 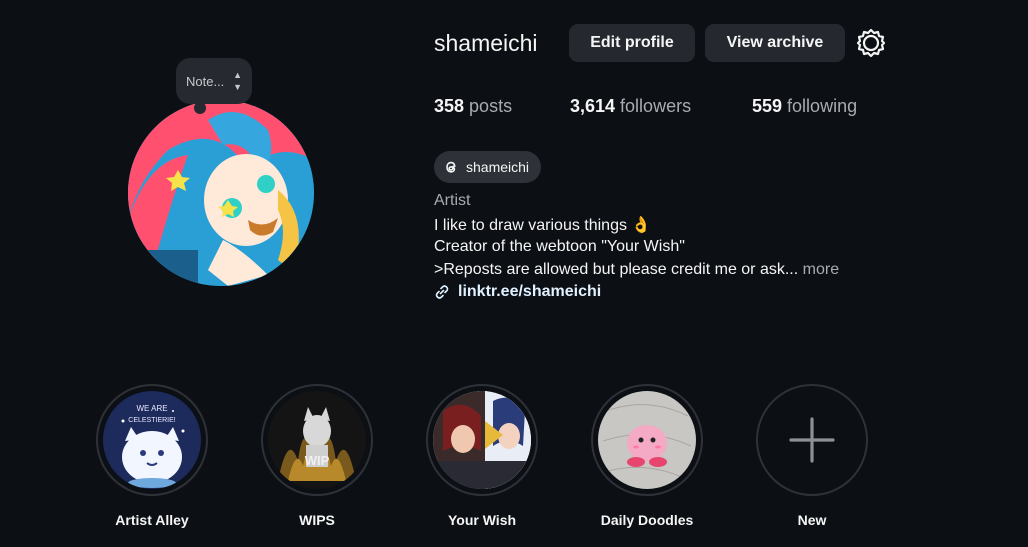 I want to click on followers-label: followers, so click(x=653, y=106).